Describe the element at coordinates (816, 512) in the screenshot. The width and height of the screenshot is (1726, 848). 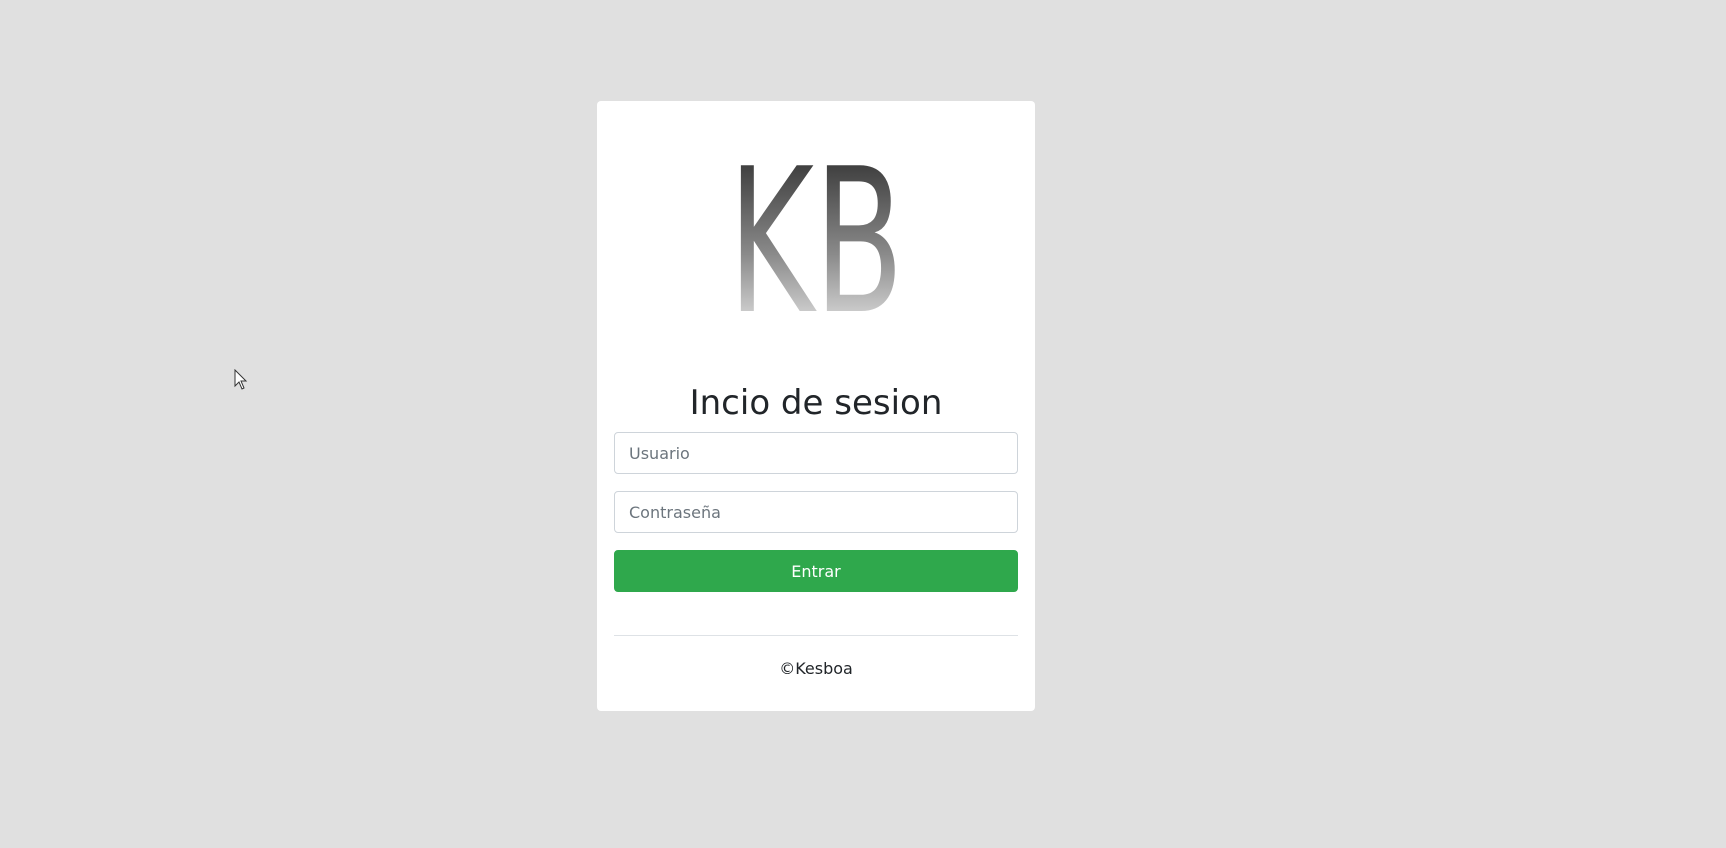
I see `password-input` at that location.